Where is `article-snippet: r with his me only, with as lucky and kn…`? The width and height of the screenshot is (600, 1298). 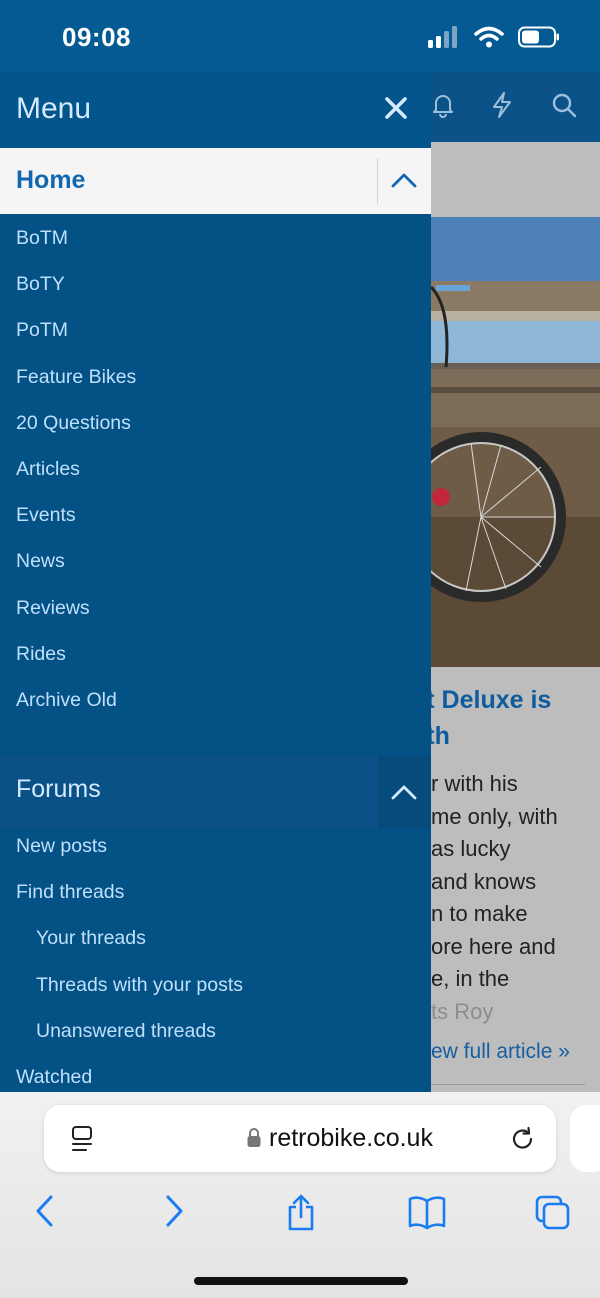
article-snippet: r with his me only, with as lucky and kn… is located at coordinates (515, 898).